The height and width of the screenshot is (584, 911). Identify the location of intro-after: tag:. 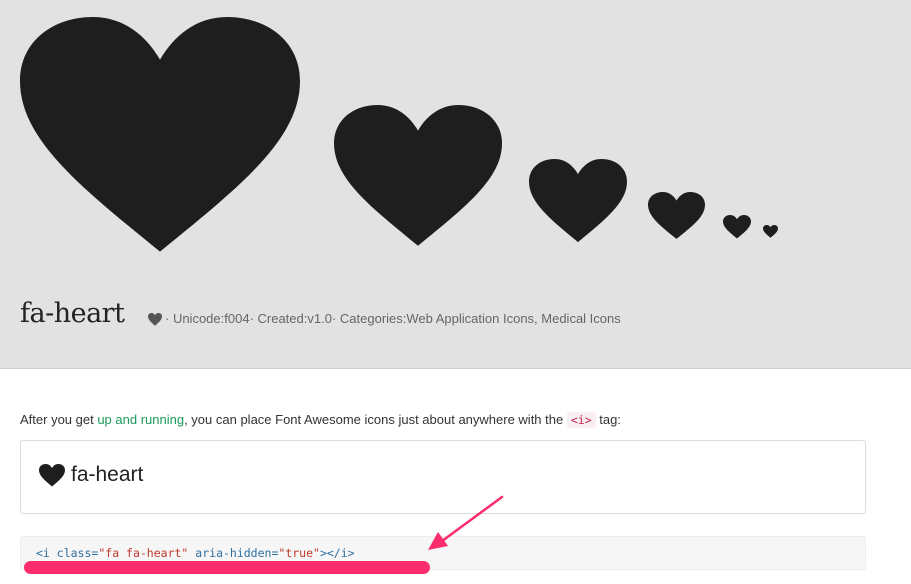
(608, 419).